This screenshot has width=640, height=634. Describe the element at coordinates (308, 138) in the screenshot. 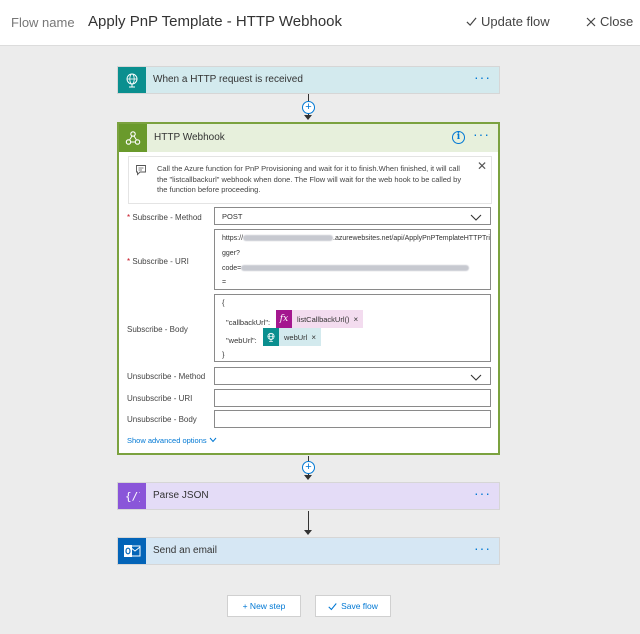

I see `http-webhook-header: HTTP Webhook i ···` at that location.